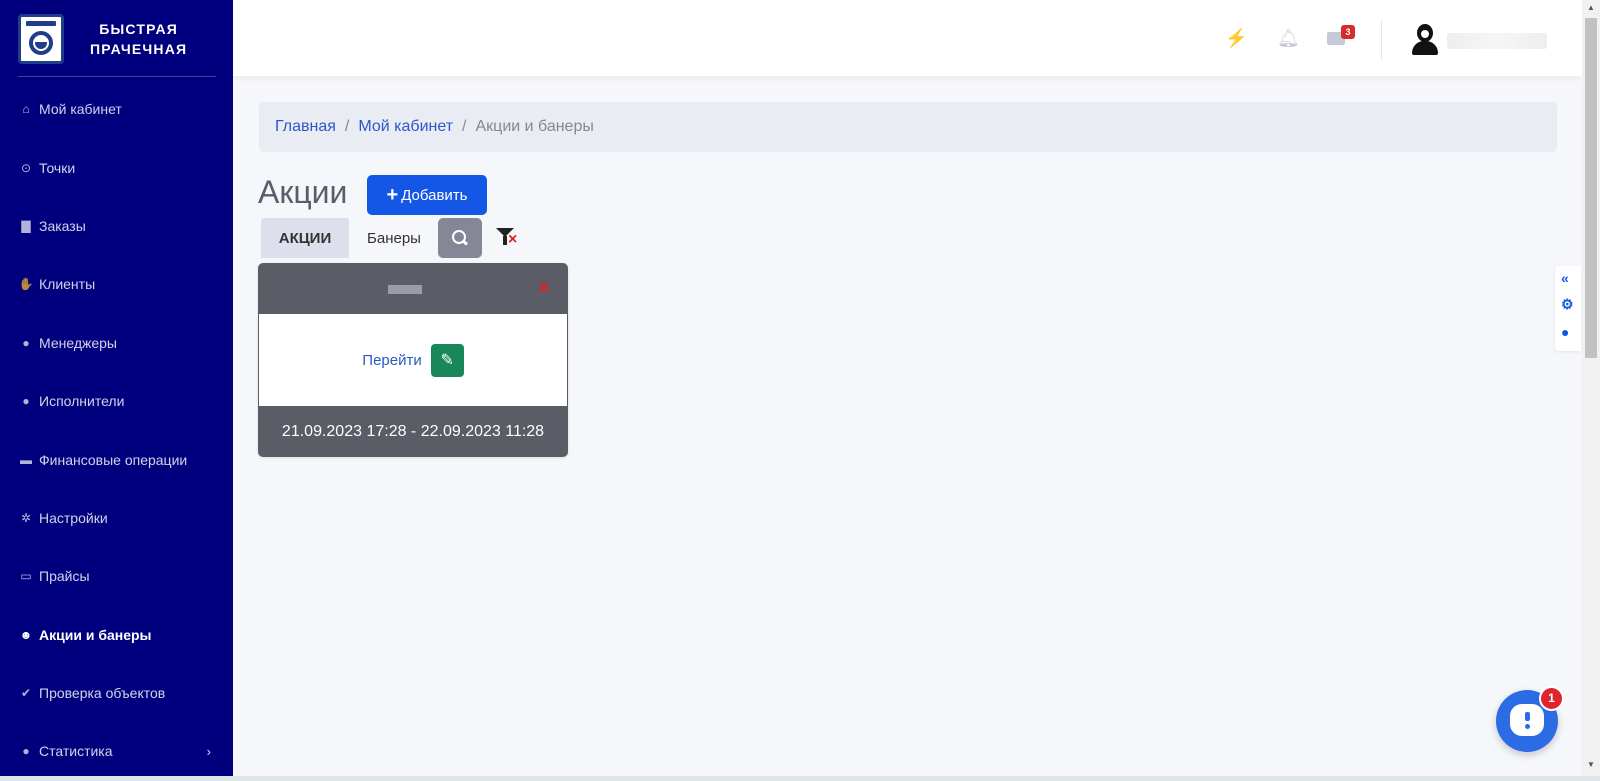 This screenshot has height=781, width=1600. What do you see at coordinates (1591, 7) in the screenshot?
I see `scroll-up-icon: ▲` at bounding box center [1591, 7].